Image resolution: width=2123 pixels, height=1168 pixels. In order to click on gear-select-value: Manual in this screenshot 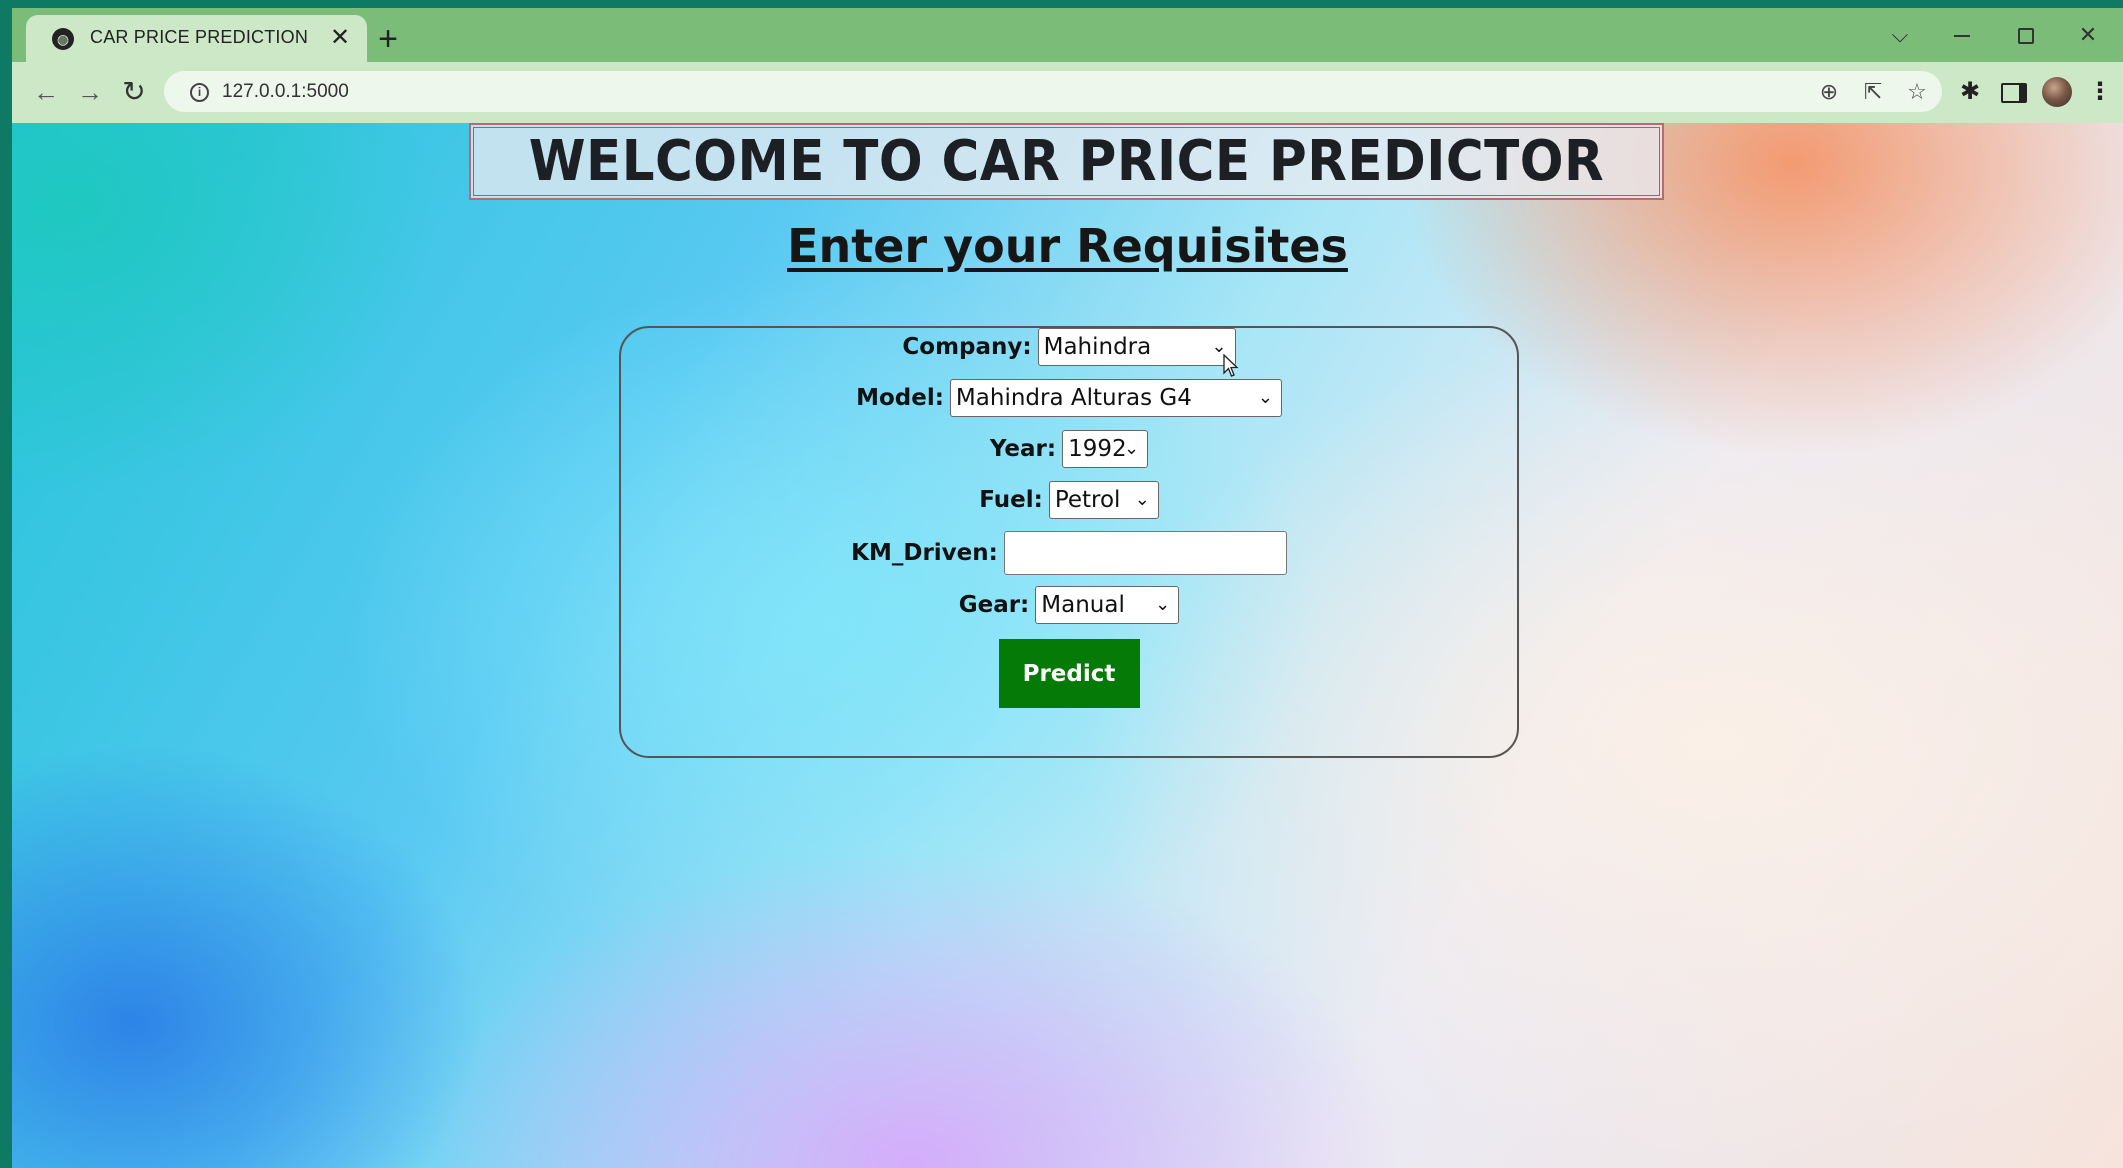, I will do `click(1083, 605)`.